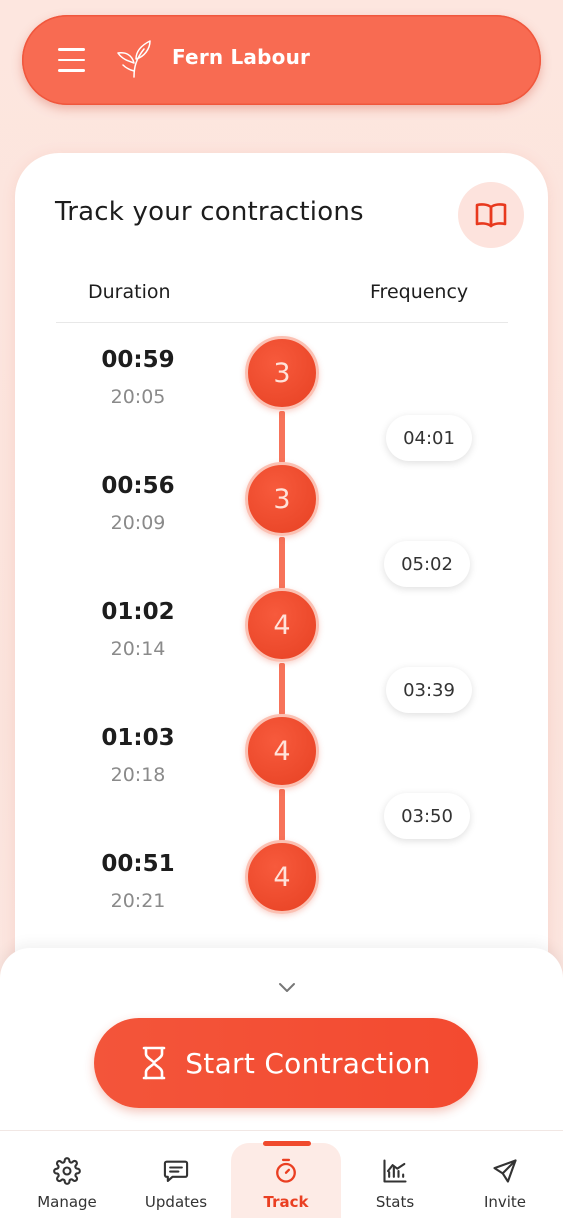 This screenshot has height=1218, width=563. What do you see at coordinates (67, 1202) in the screenshot?
I see `nav-label: Manage` at bounding box center [67, 1202].